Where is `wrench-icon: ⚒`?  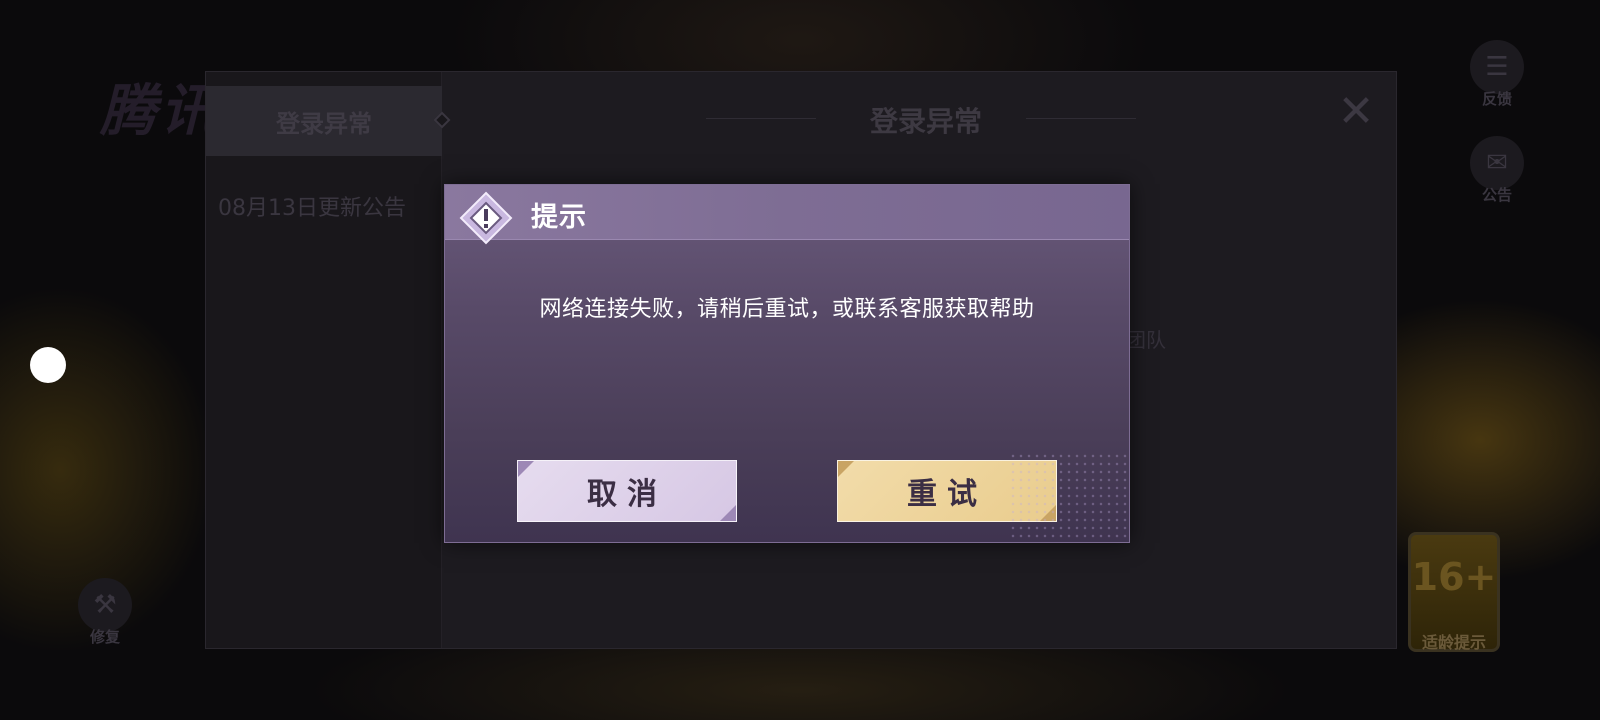
wrench-icon: ⚒ is located at coordinates (105, 605).